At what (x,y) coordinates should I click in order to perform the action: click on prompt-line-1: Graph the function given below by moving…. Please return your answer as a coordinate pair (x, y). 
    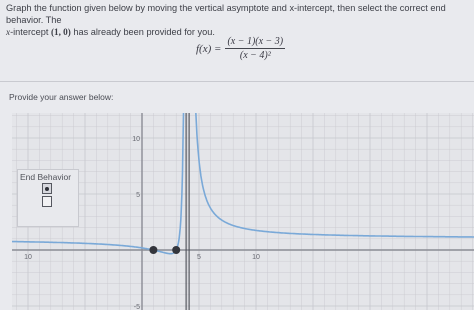
    Looking at the image, I should click on (226, 14).